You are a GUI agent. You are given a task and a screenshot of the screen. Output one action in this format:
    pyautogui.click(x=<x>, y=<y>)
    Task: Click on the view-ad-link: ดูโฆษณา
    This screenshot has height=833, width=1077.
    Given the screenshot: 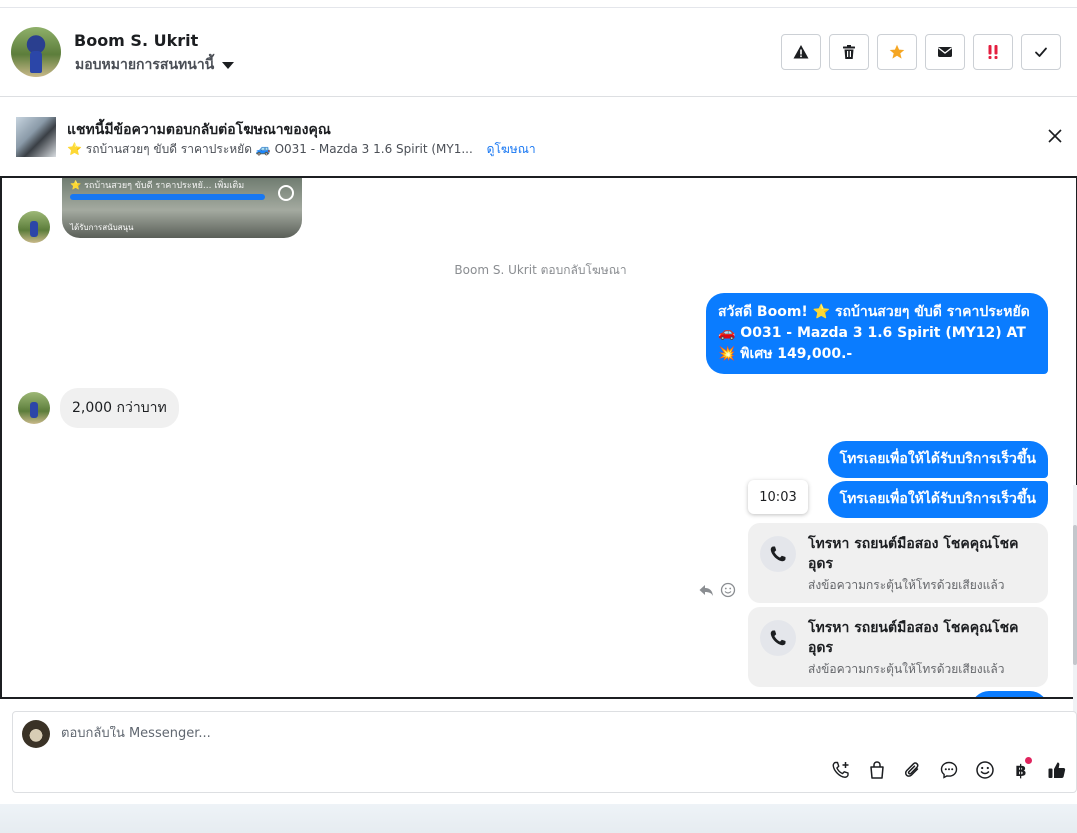 What is the action you would take?
    pyautogui.click(x=511, y=149)
    